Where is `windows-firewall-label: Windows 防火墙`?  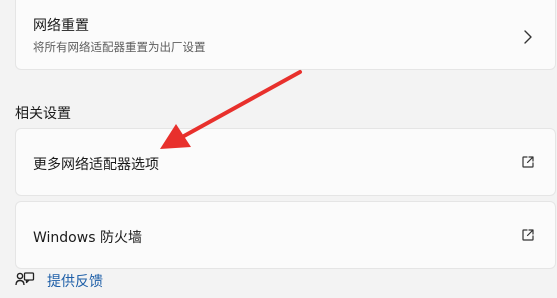 windows-firewall-label: Windows 防火墙 is located at coordinates (87, 238).